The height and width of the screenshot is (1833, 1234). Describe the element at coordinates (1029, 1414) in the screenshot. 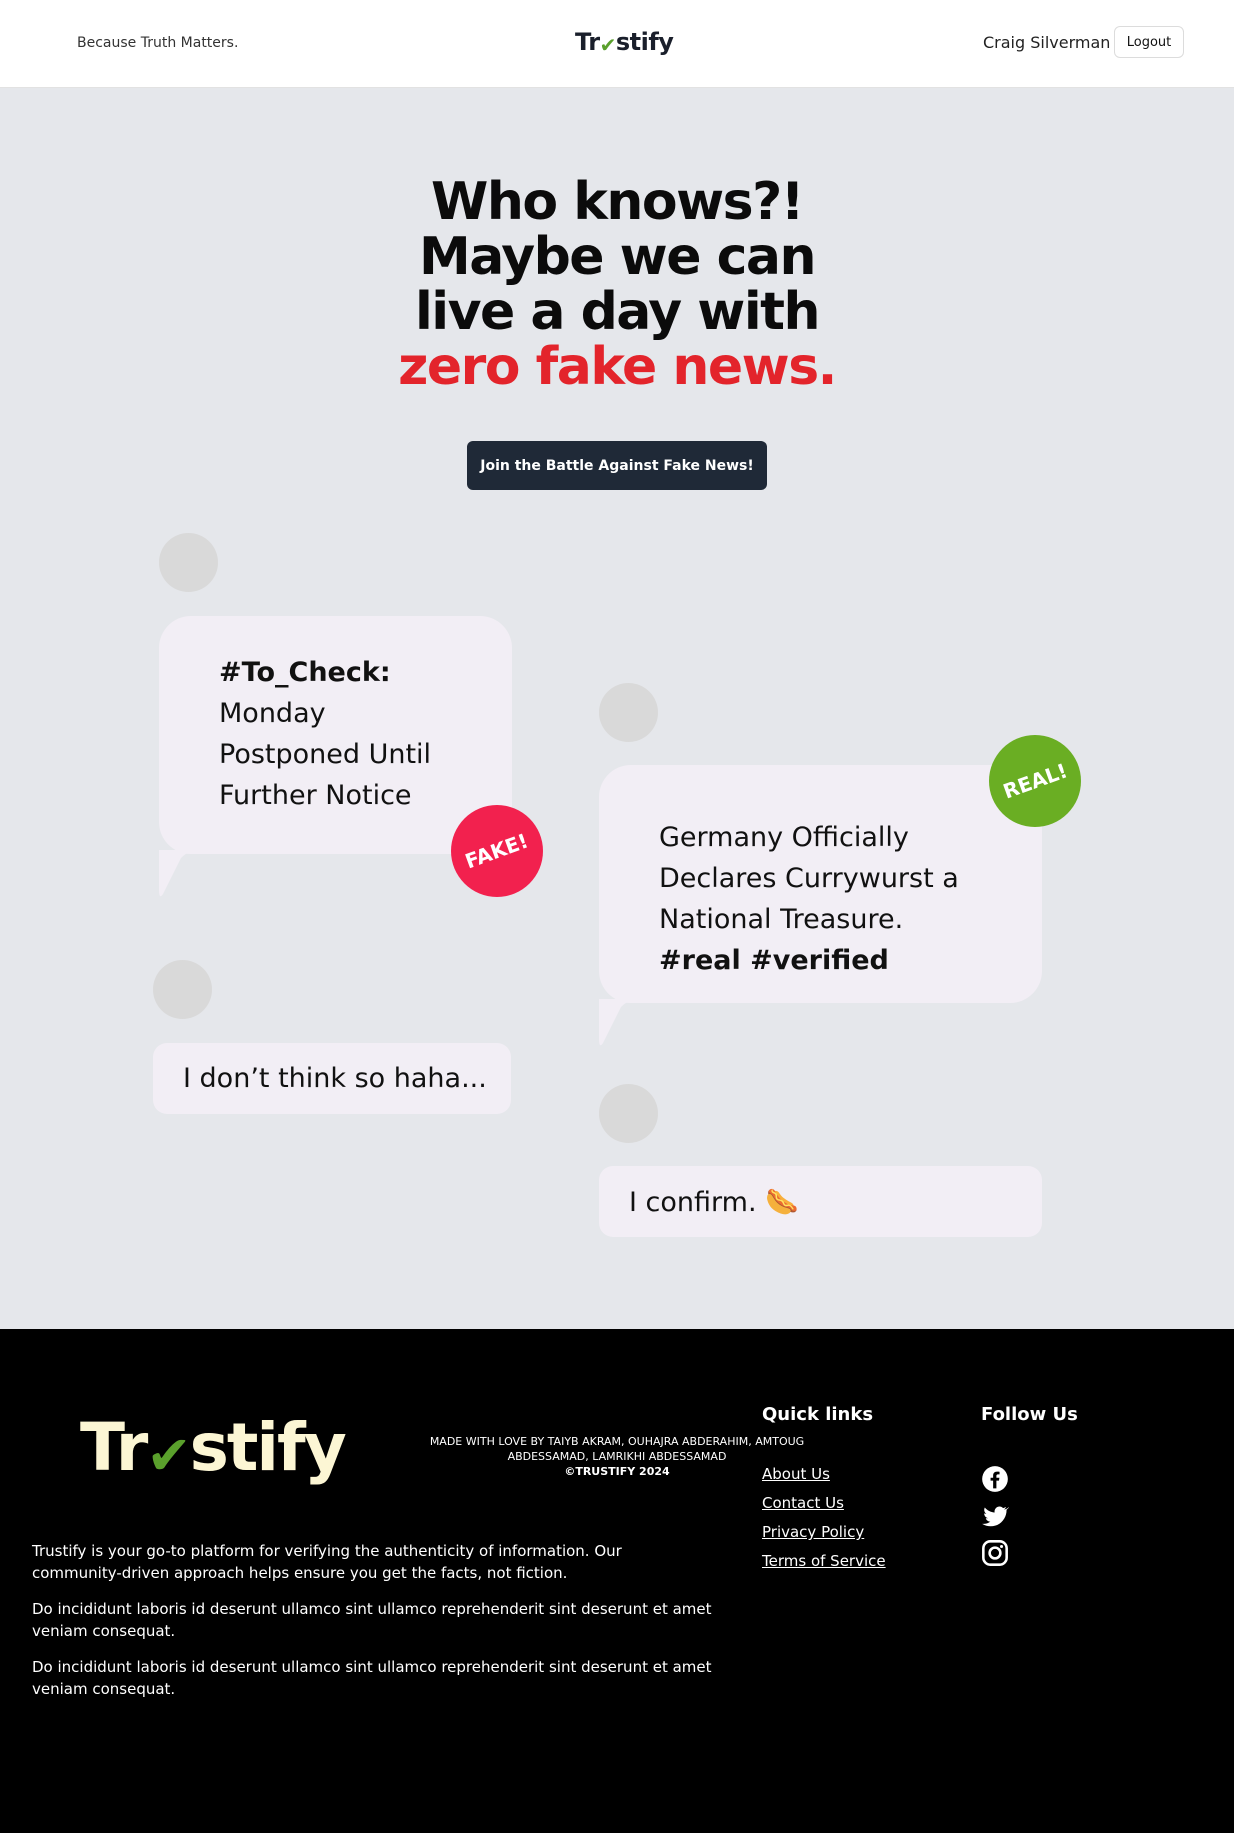

I see `follow-us-title: Follow Us` at that location.